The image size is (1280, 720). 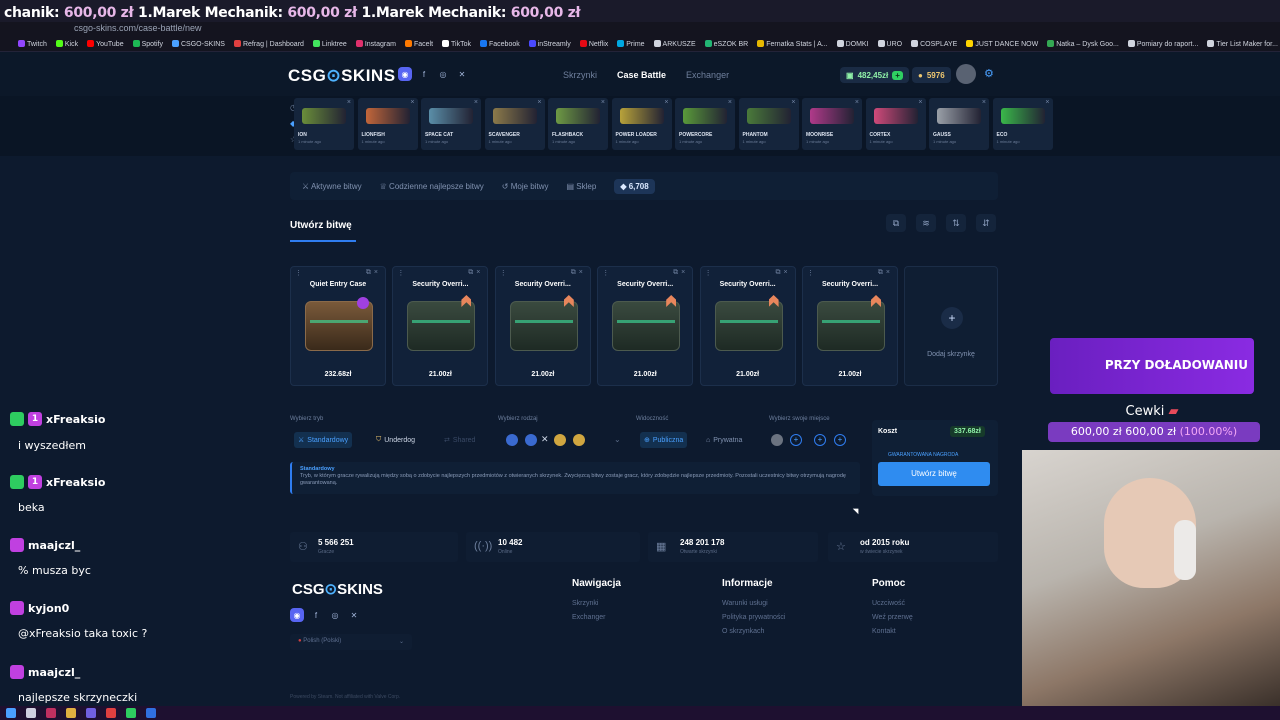 What do you see at coordinates (512, 440) in the screenshot?
I see `player-slot-1-icon` at bounding box center [512, 440].